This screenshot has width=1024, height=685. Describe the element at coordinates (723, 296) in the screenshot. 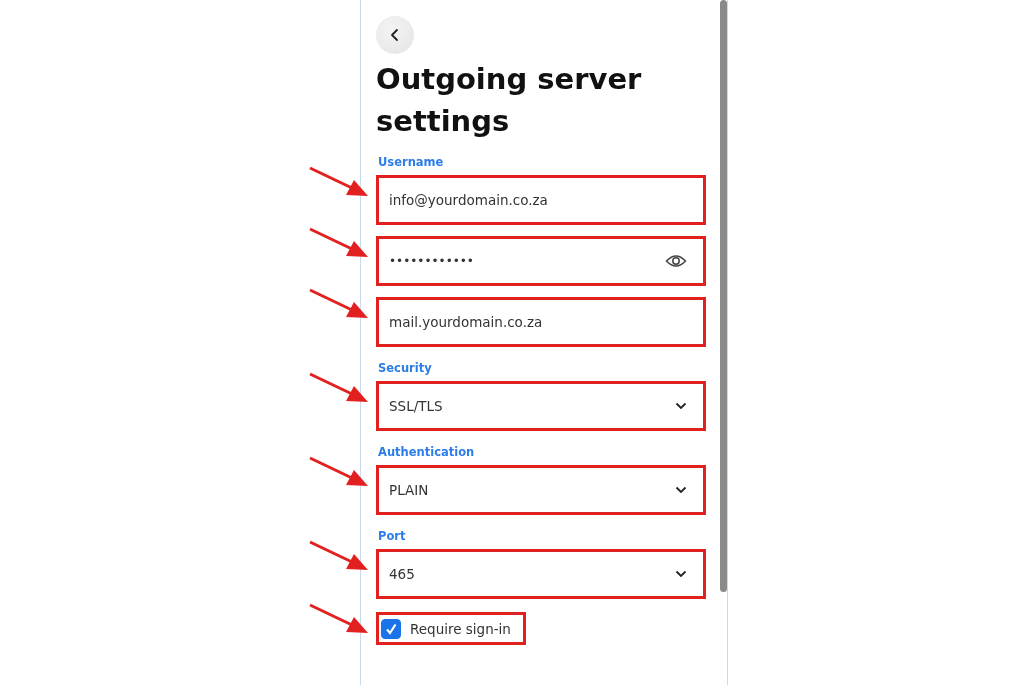

I see `scrollbar` at that location.